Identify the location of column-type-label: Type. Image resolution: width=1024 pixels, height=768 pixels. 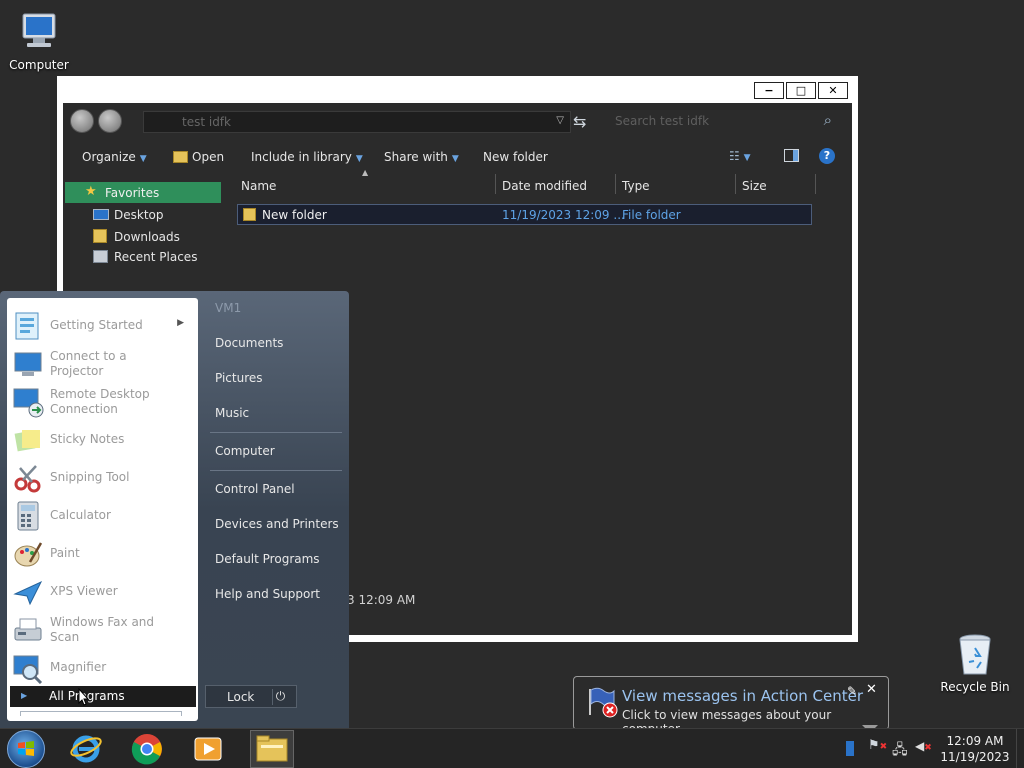
(636, 186).